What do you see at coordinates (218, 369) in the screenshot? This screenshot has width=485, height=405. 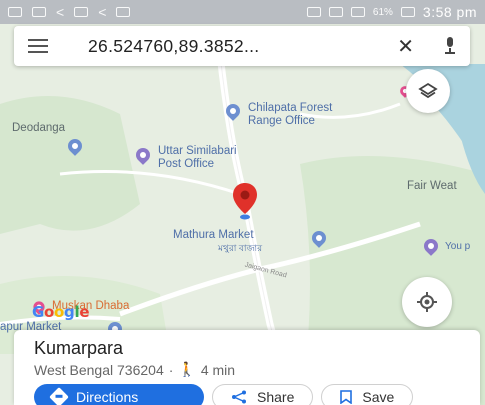 I see `walk-time: 4 min` at bounding box center [218, 369].